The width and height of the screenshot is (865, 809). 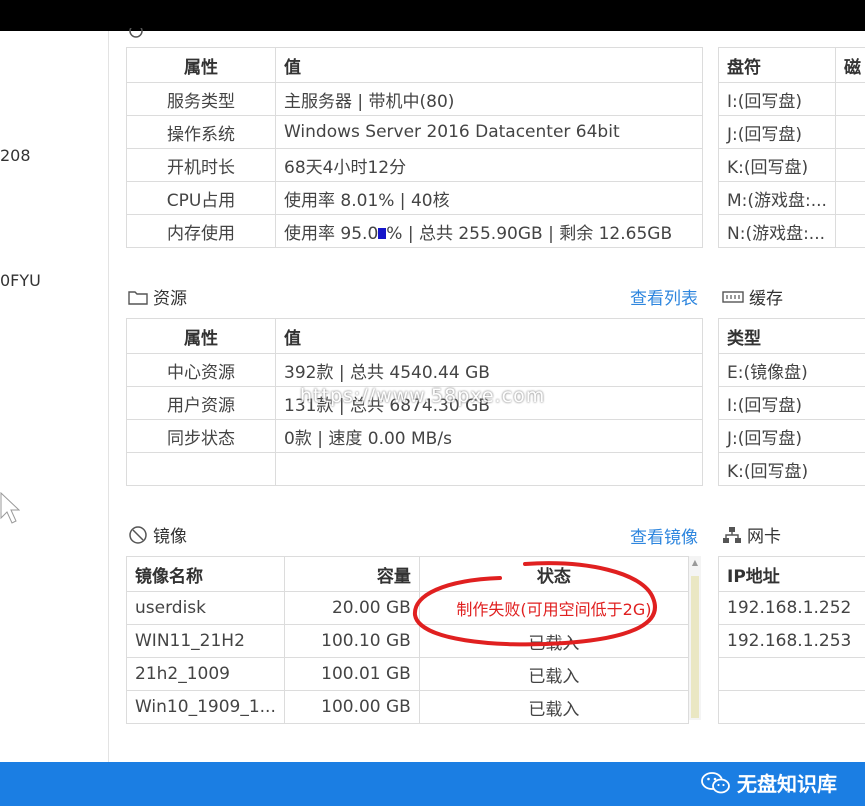 What do you see at coordinates (764, 537) in the screenshot?
I see `nic-title-text: 网卡` at bounding box center [764, 537].